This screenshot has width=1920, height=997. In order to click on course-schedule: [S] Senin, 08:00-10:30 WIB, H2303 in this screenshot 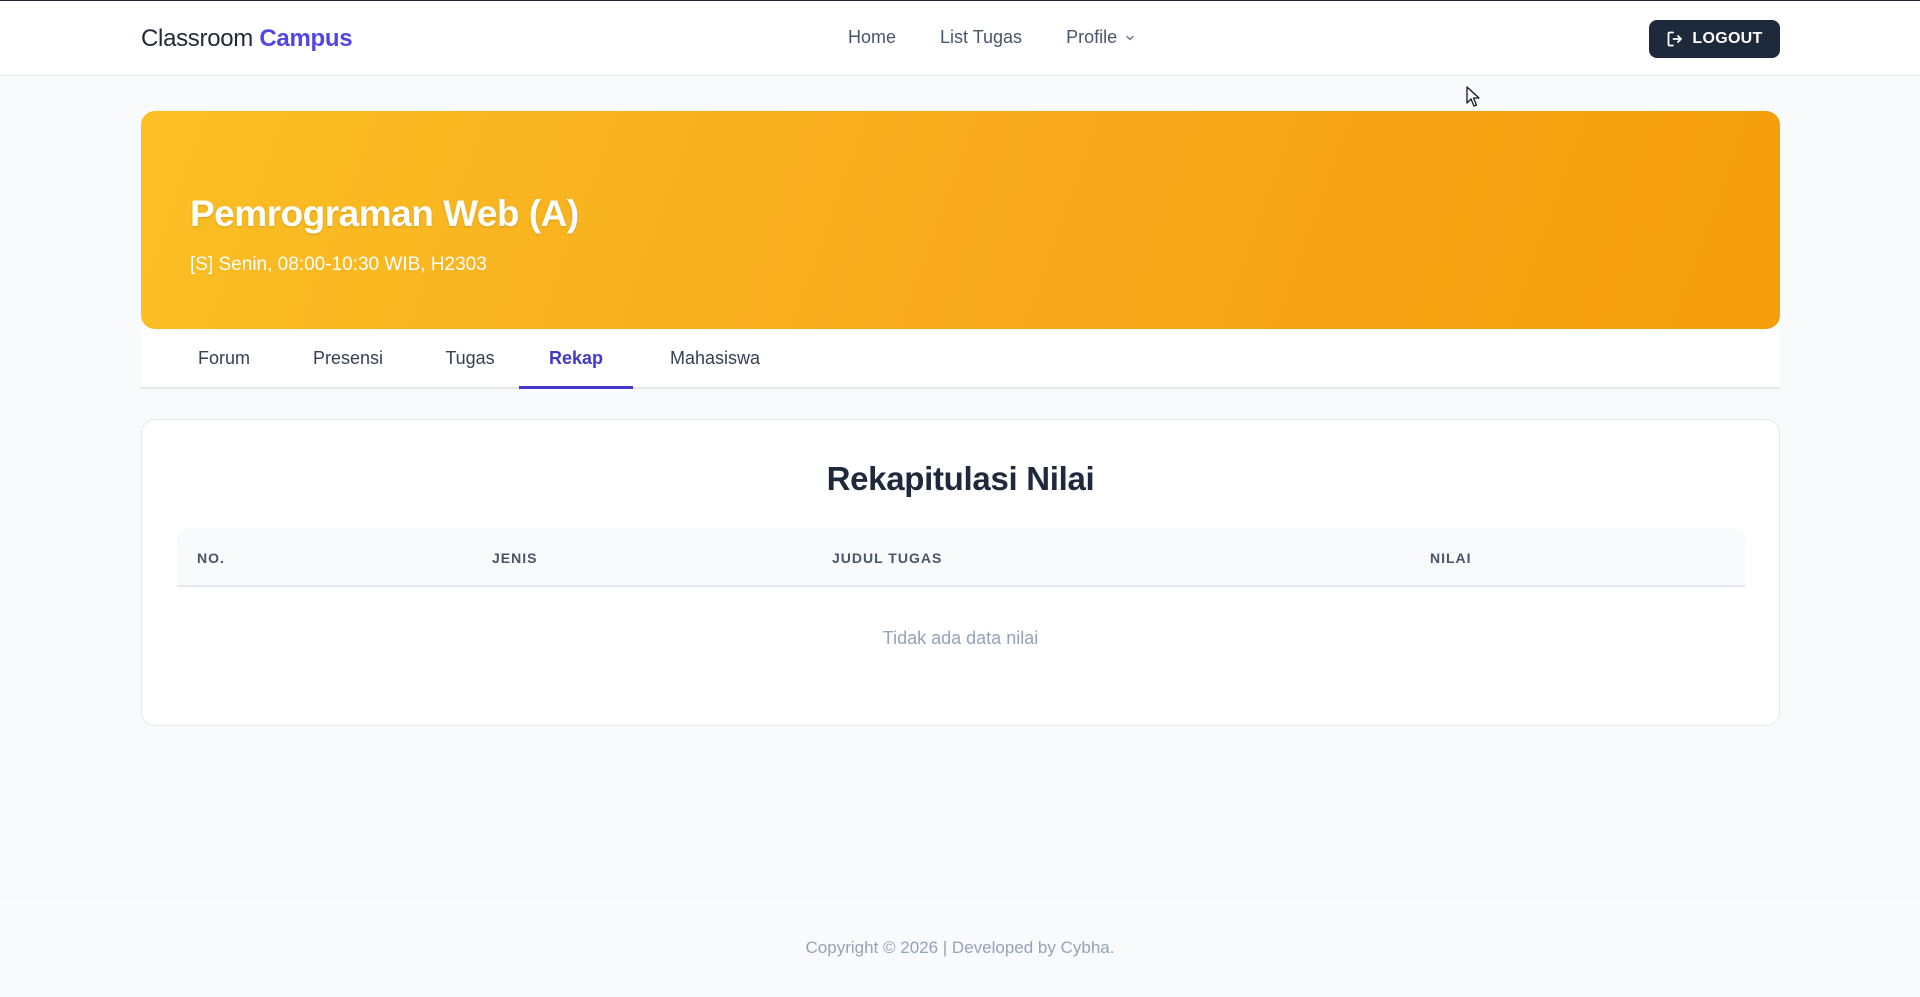, I will do `click(338, 264)`.